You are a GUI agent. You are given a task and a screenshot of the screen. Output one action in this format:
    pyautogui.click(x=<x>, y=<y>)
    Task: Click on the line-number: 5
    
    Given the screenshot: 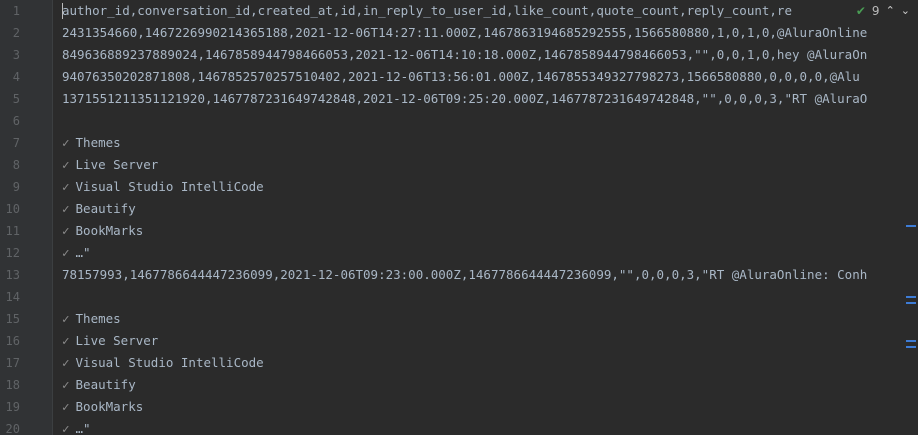 What is the action you would take?
    pyautogui.click(x=16, y=99)
    